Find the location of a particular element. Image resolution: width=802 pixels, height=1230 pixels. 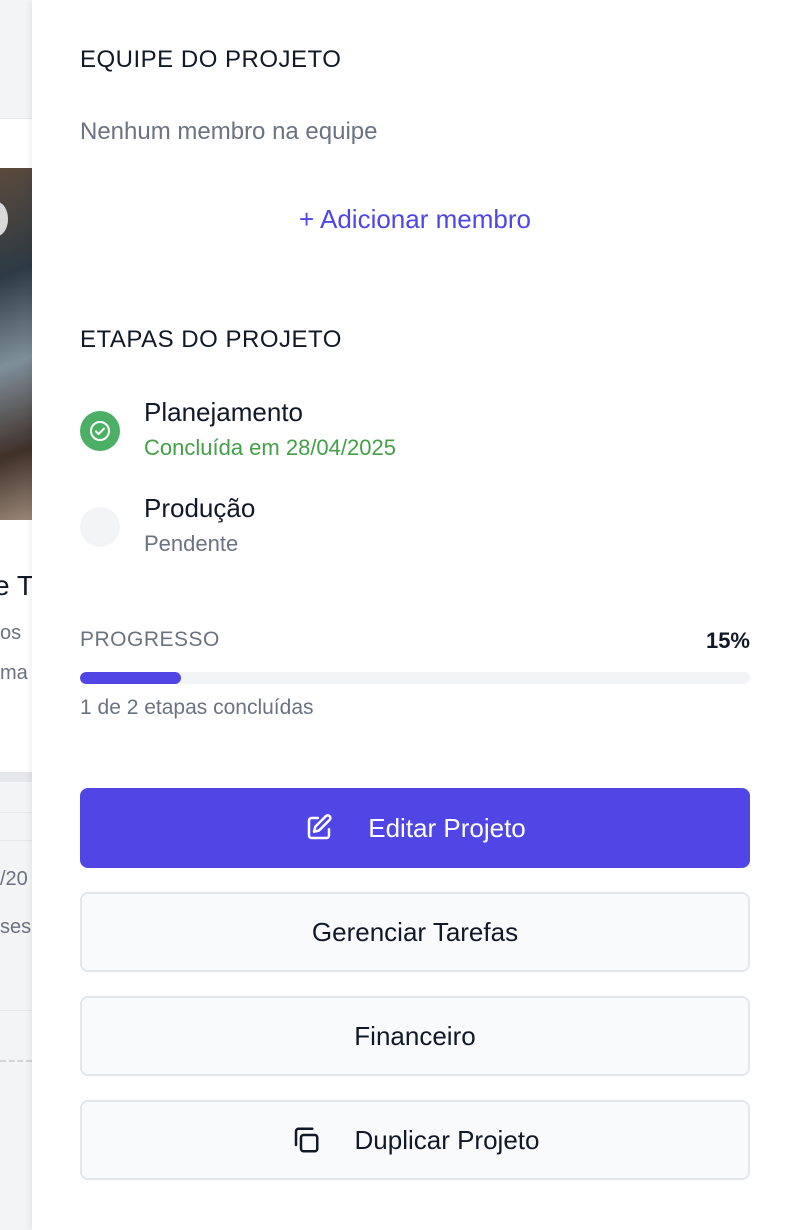

edit-square-icon is located at coordinates (319, 828).